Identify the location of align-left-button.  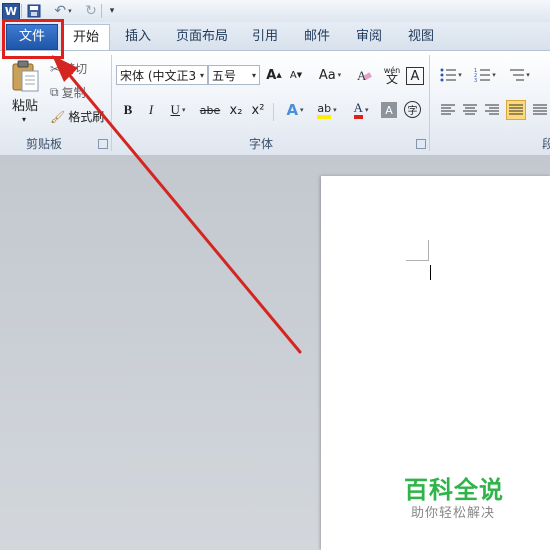
(448, 110).